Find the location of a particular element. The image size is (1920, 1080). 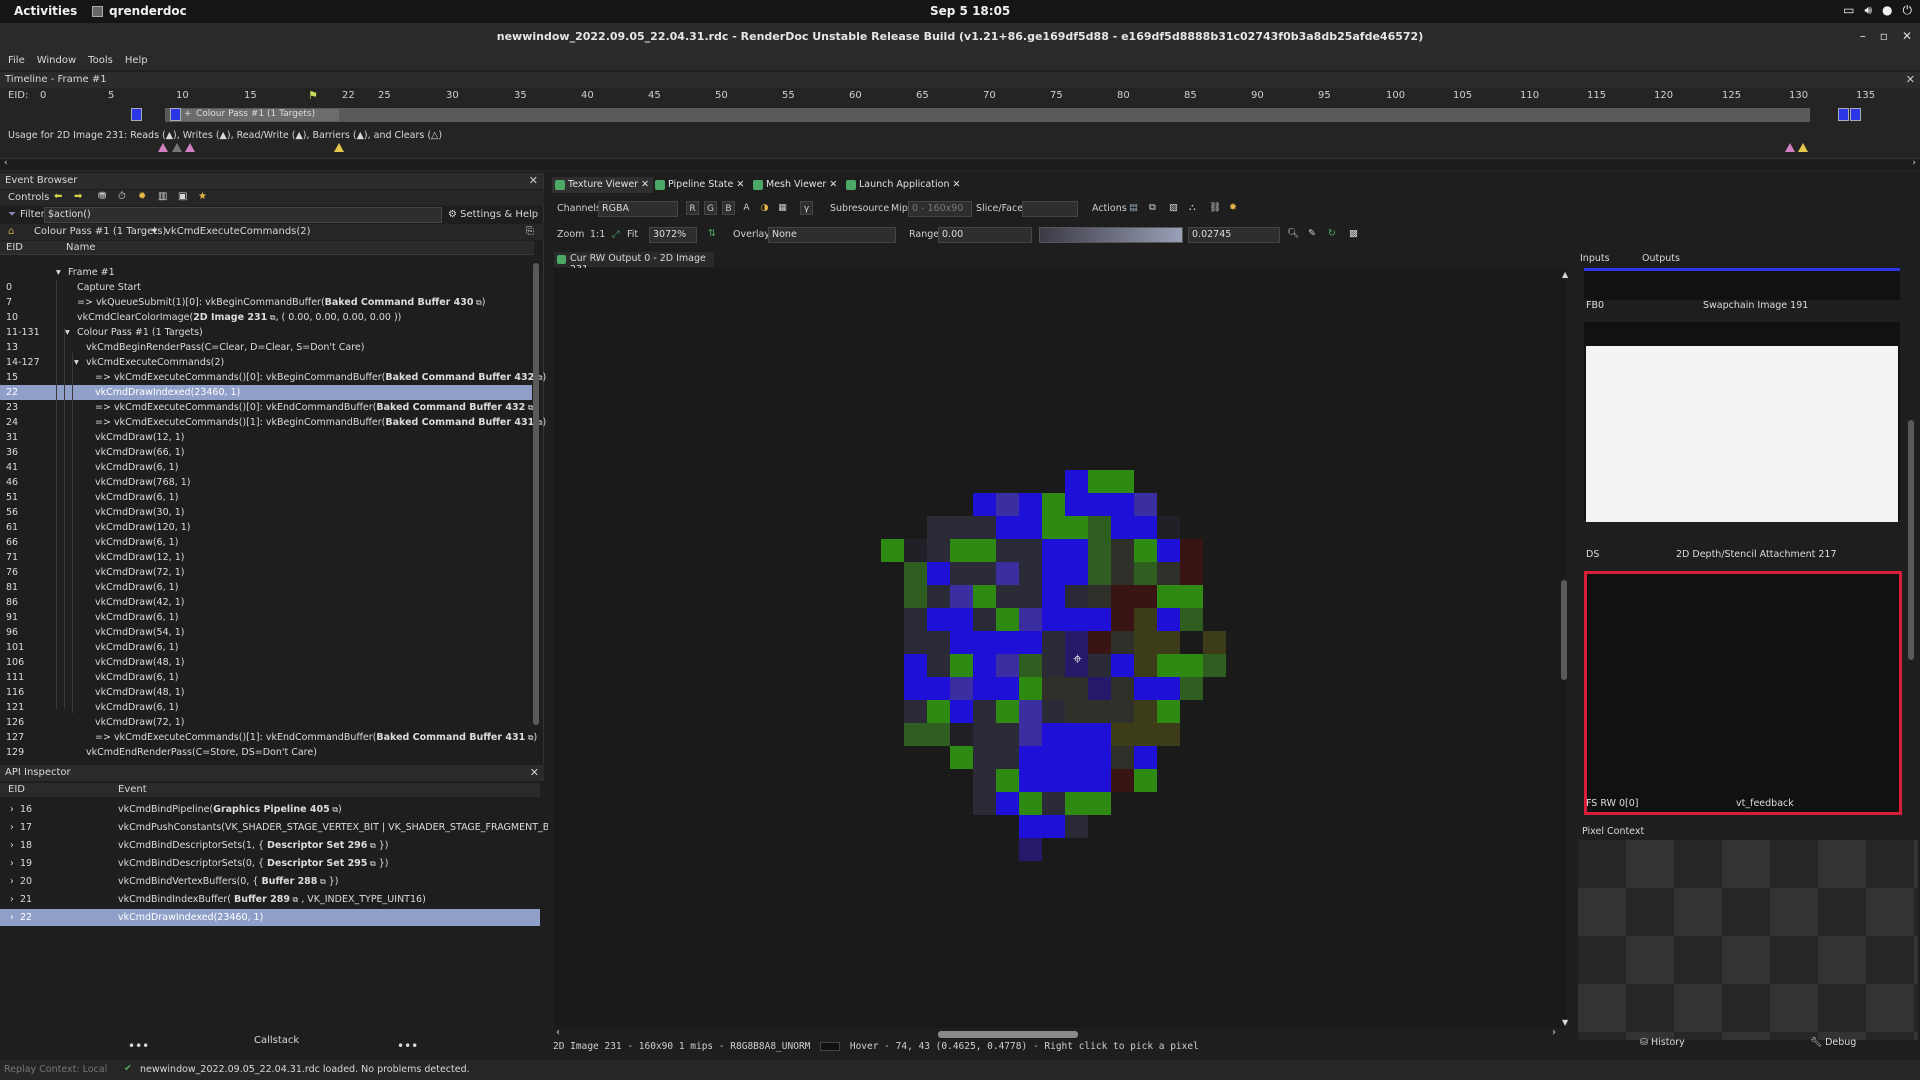

event-scrollbar is located at coordinates (536, 494).